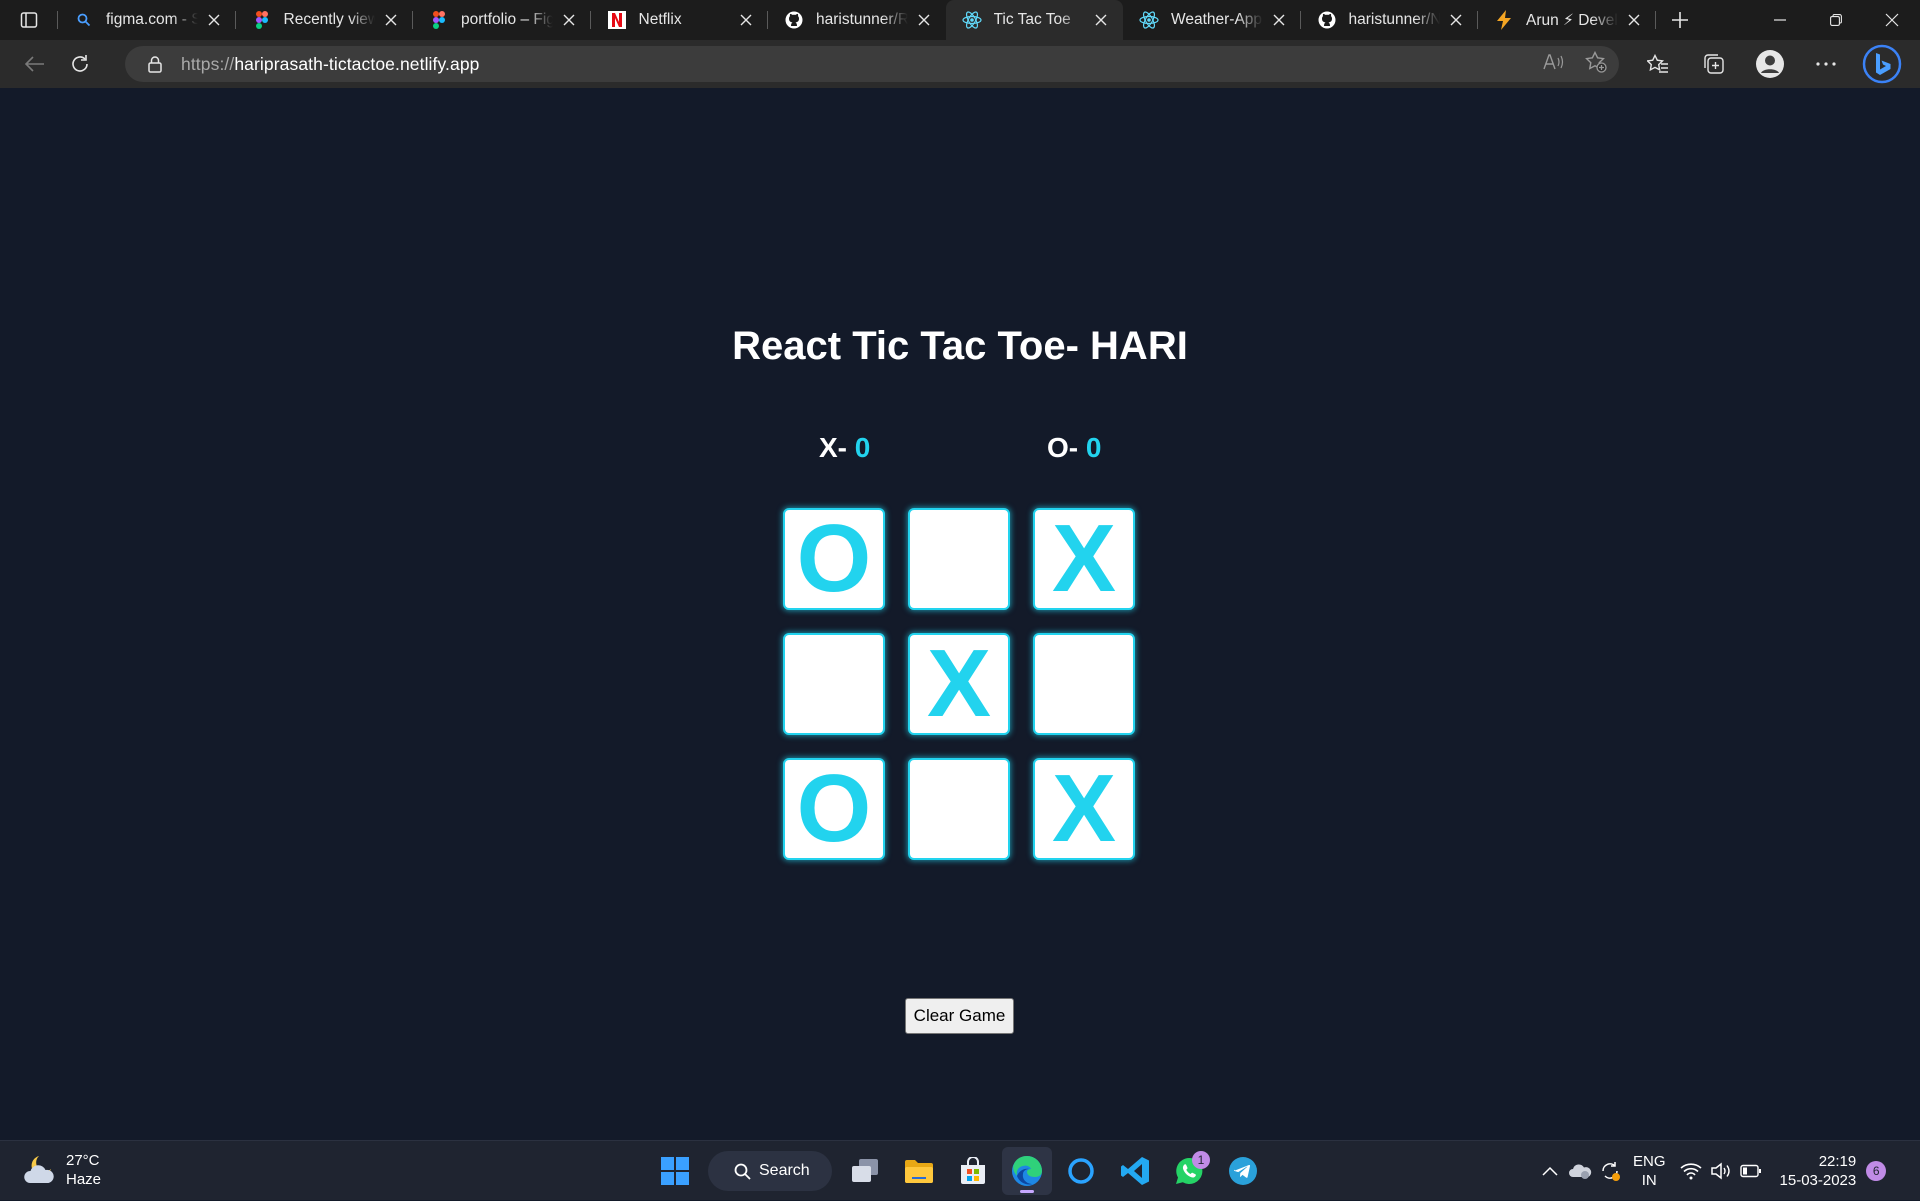 The height and width of the screenshot is (1201, 1920). What do you see at coordinates (1093, 447) in the screenshot?
I see `score-o-value: 0` at bounding box center [1093, 447].